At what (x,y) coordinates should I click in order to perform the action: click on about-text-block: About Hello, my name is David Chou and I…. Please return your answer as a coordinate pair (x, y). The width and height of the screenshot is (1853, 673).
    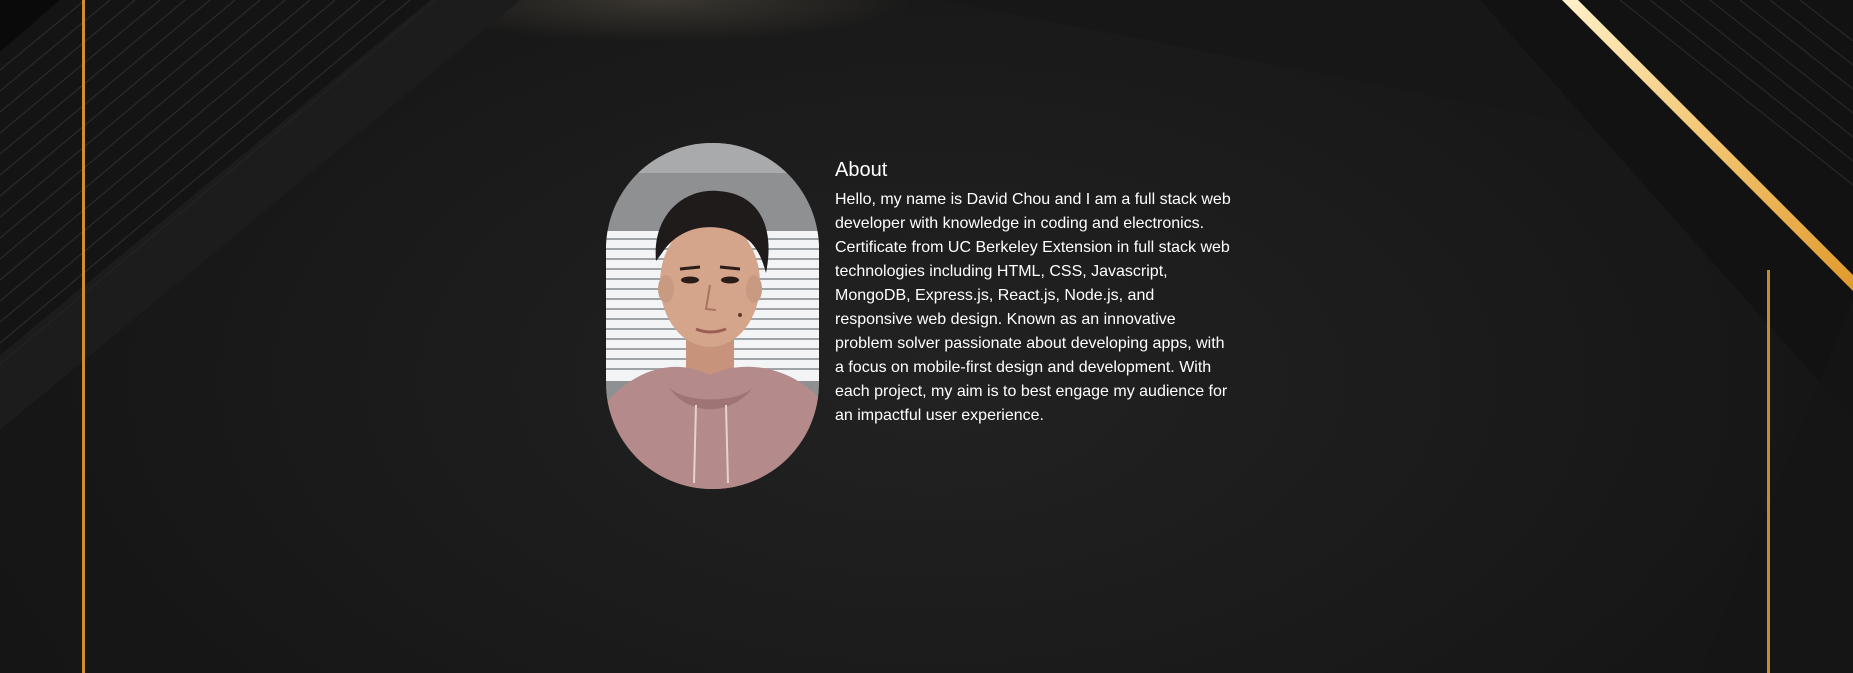
    Looking at the image, I should click on (1035, 293).